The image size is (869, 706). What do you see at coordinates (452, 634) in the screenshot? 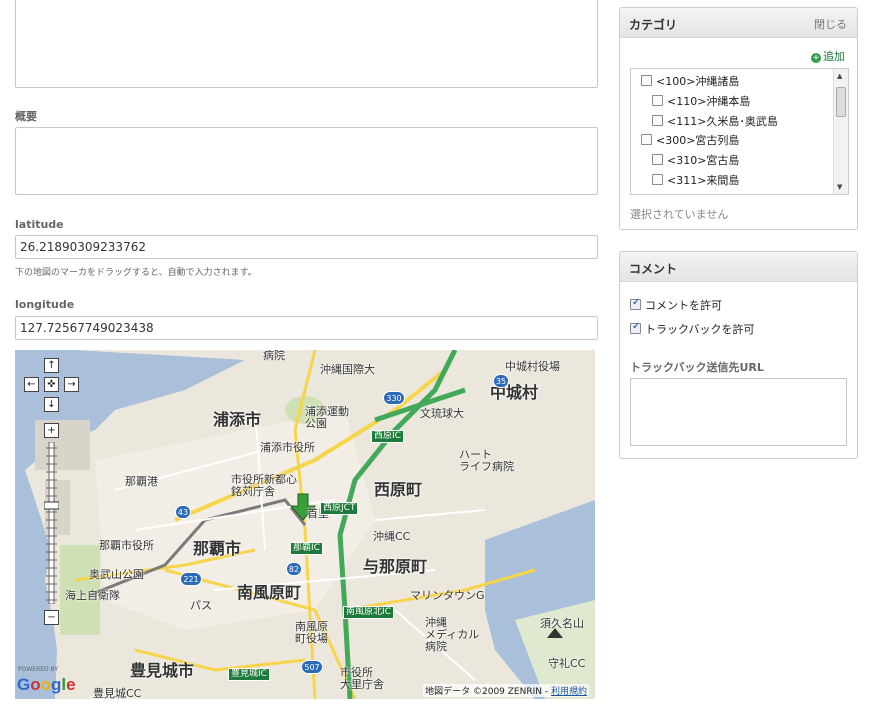
I see `map-label-okinawa-medical: 沖縄 メディカル 病院` at bounding box center [452, 634].